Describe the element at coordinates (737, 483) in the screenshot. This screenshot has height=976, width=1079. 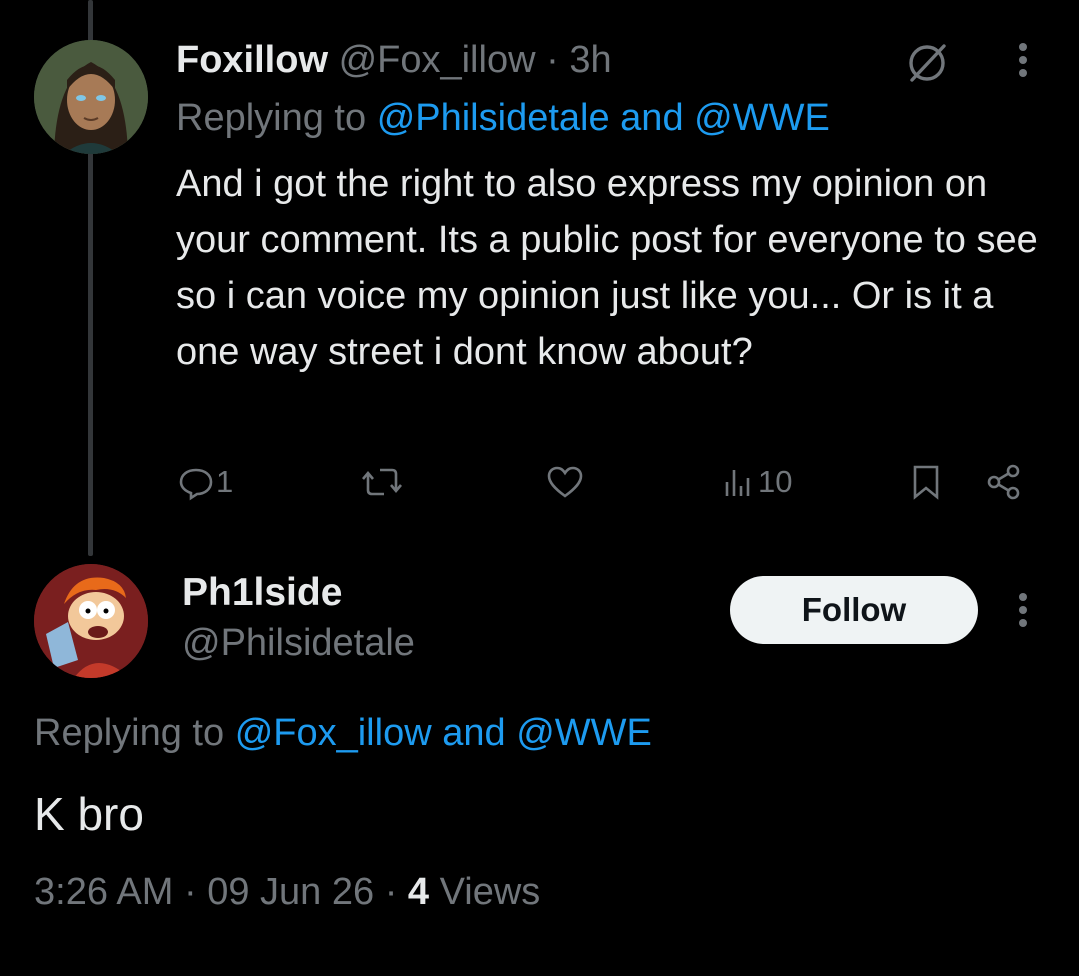
I see `views-icon` at that location.